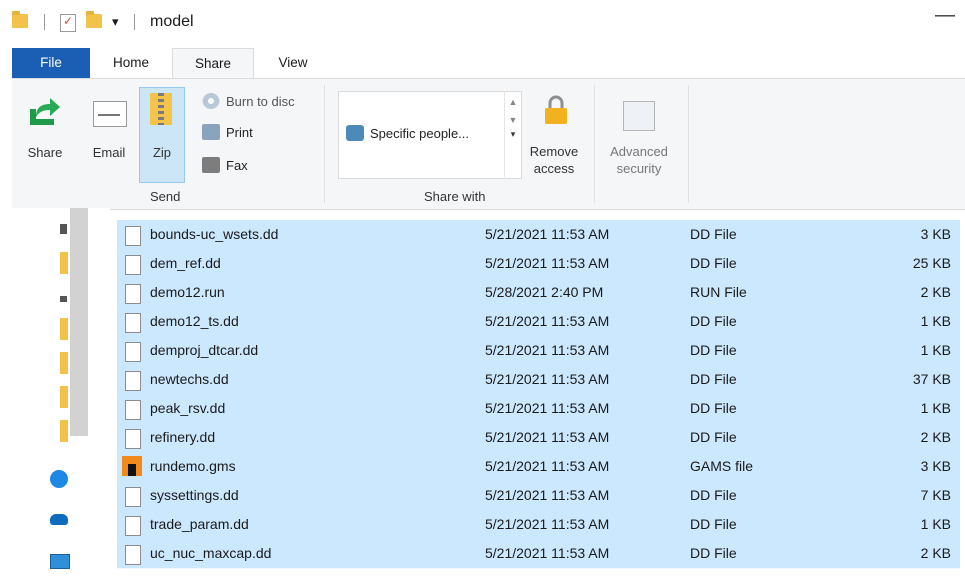  What do you see at coordinates (718, 292) in the screenshot?
I see `file-type: RUN File` at bounding box center [718, 292].